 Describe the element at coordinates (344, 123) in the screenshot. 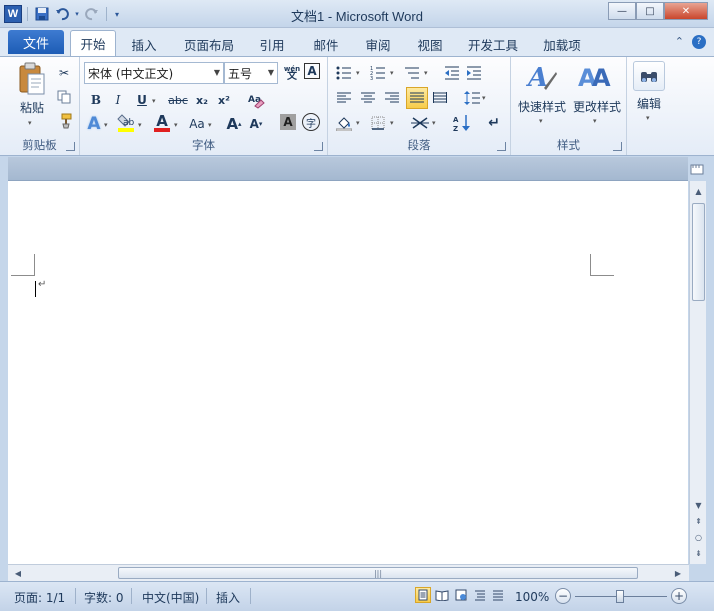

I see `shading-icon` at that location.